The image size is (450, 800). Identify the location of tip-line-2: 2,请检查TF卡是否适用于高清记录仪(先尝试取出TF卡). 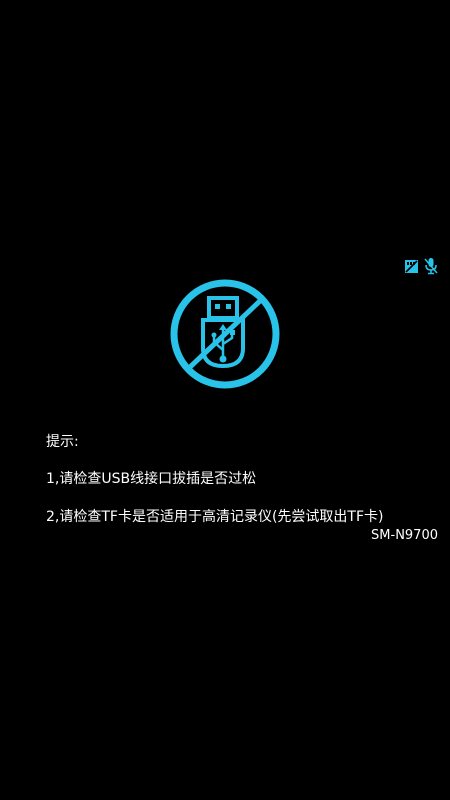
(215, 517).